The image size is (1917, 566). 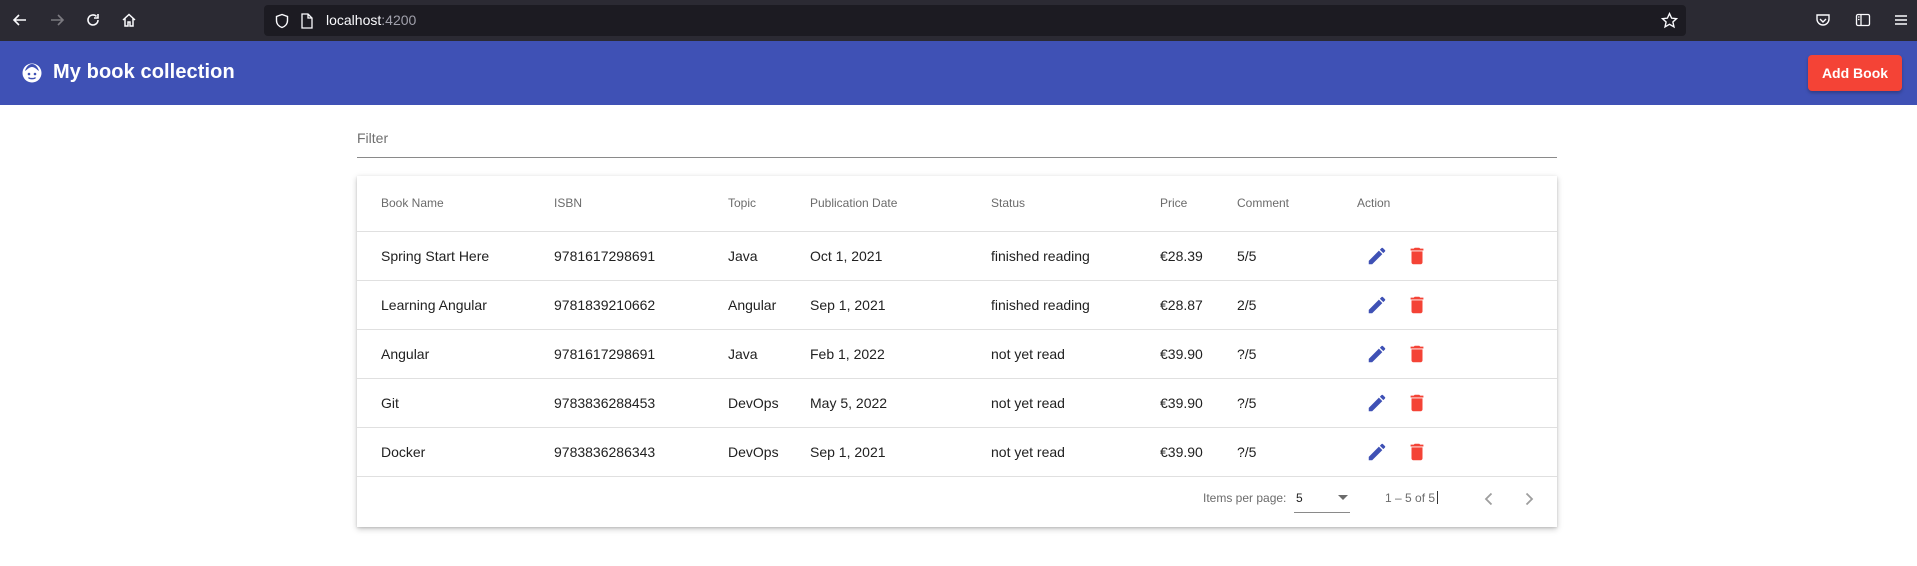 I want to click on header-price: Price, so click(x=1198, y=204).